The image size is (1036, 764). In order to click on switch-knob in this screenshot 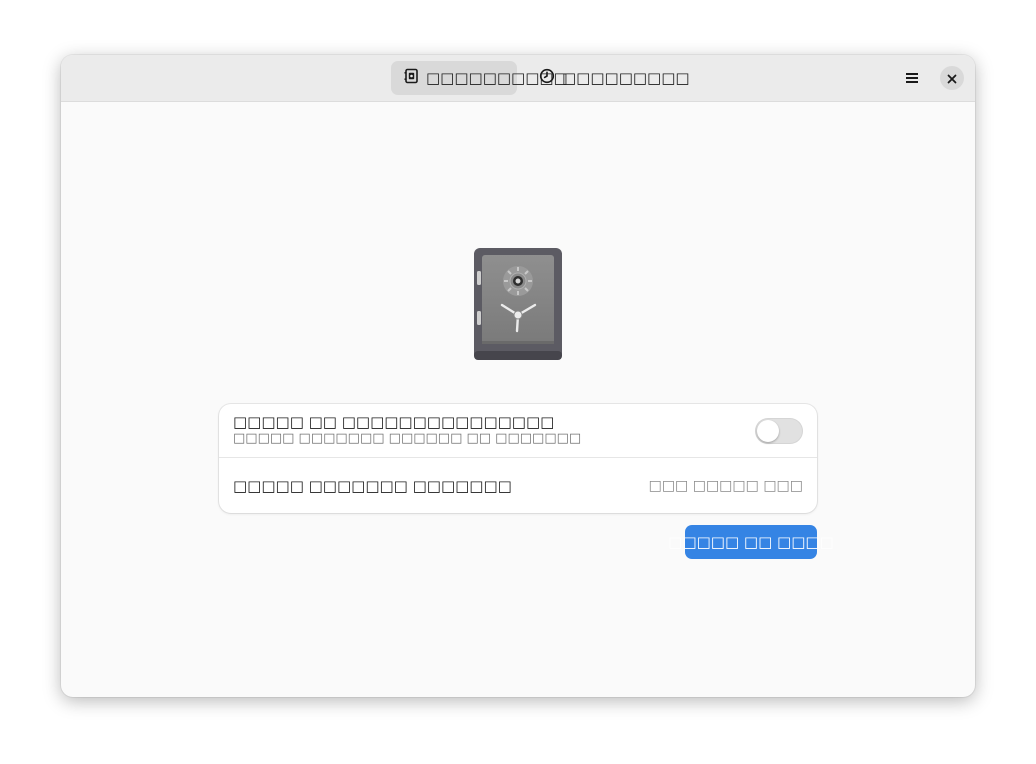, I will do `click(768, 431)`.